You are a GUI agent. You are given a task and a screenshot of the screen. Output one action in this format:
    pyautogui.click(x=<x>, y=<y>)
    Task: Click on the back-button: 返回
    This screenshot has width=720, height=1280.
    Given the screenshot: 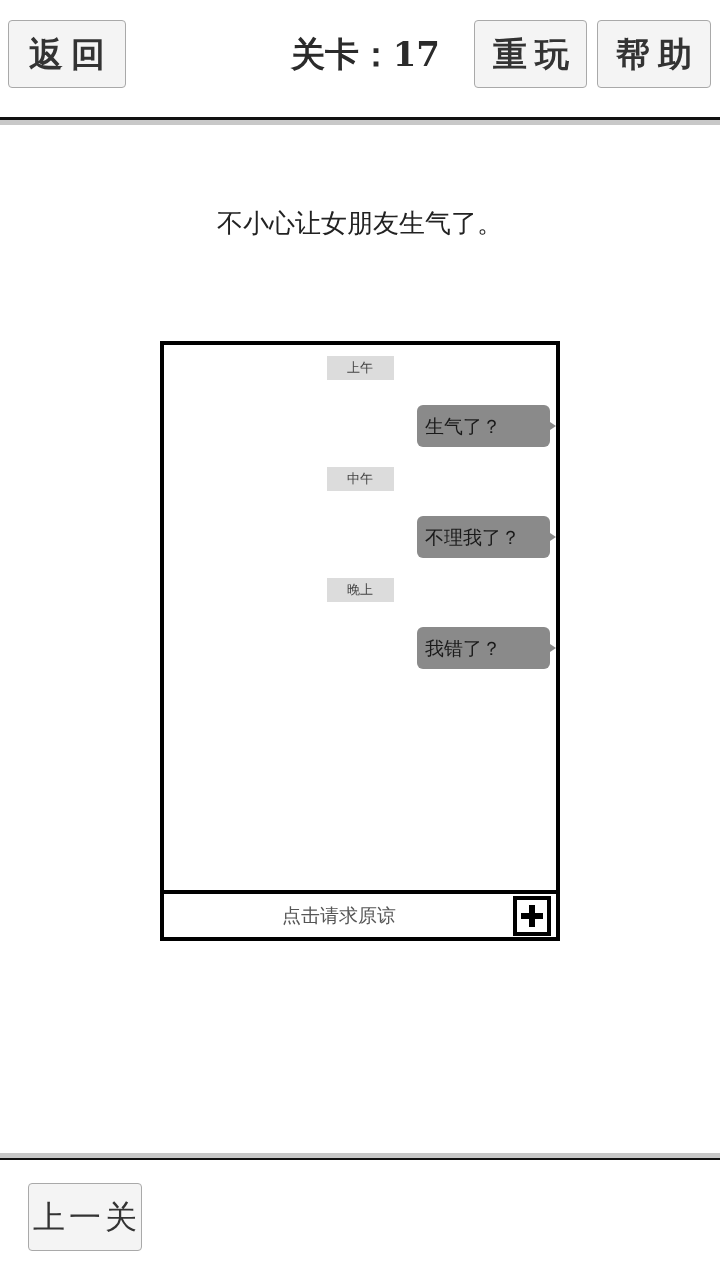 What is the action you would take?
    pyautogui.click(x=67, y=54)
    